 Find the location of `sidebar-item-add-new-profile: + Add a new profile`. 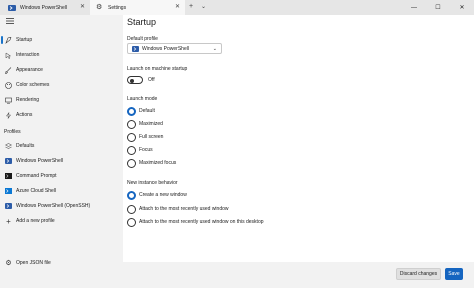

sidebar-item-add-new-profile: + Add a new profile is located at coordinates (61, 221).